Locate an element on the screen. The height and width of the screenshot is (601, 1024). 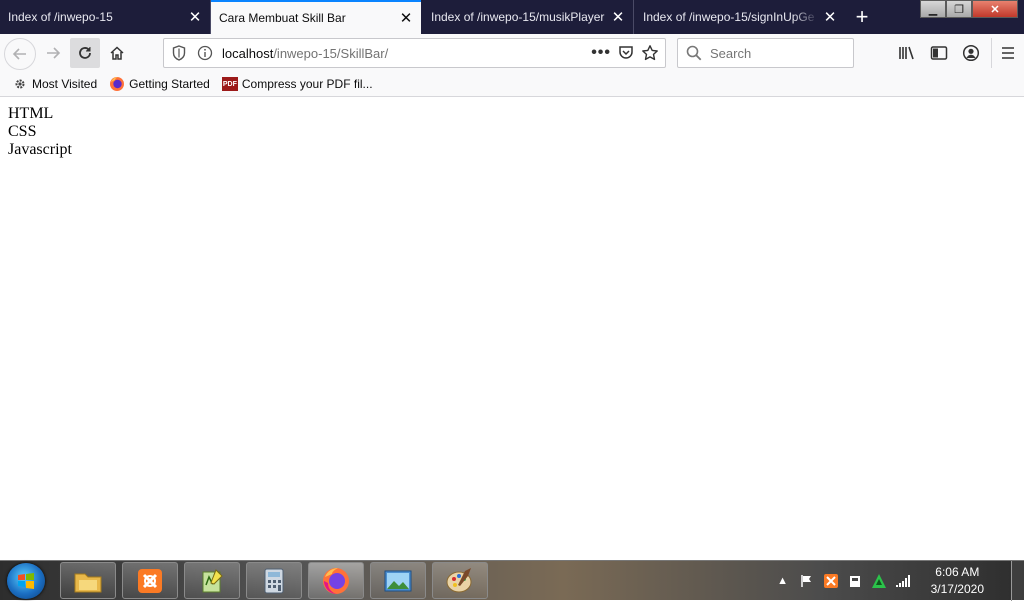
account-button is located at coordinates (971, 53).